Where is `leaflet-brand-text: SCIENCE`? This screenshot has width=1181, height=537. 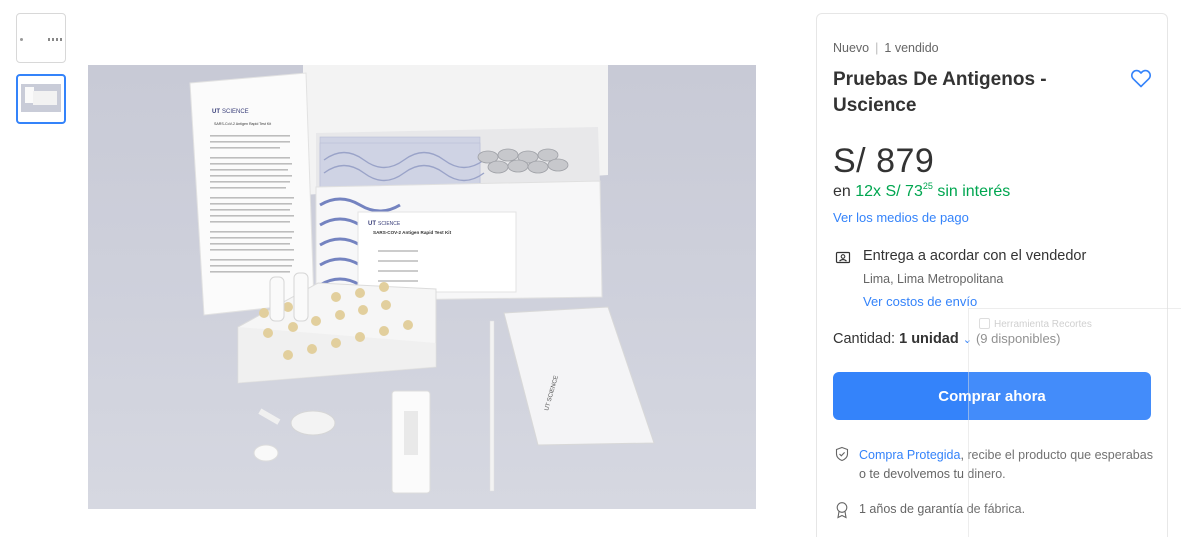 leaflet-brand-text: SCIENCE is located at coordinates (235, 112).